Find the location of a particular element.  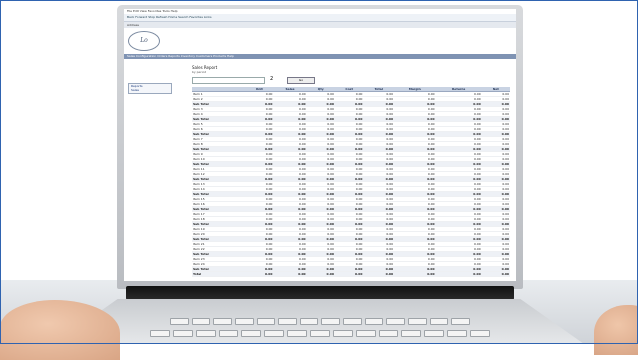

sidebar-panel: Reports Sales is located at coordinates (150, 88).